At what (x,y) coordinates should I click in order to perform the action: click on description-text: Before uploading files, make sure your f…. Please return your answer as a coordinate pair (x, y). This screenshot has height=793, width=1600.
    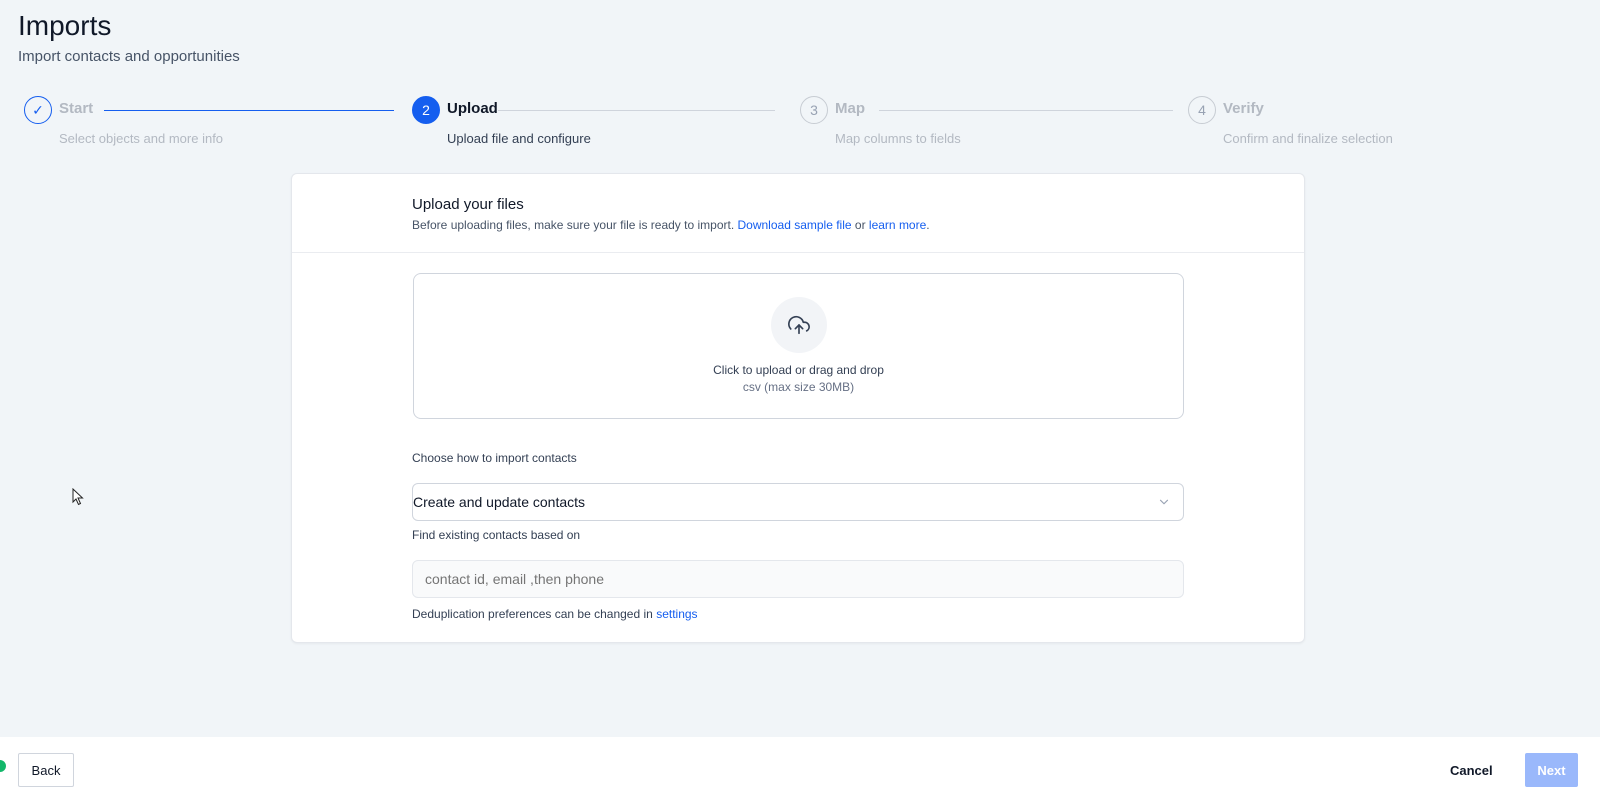
    Looking at the image, I should click on (573, 225).